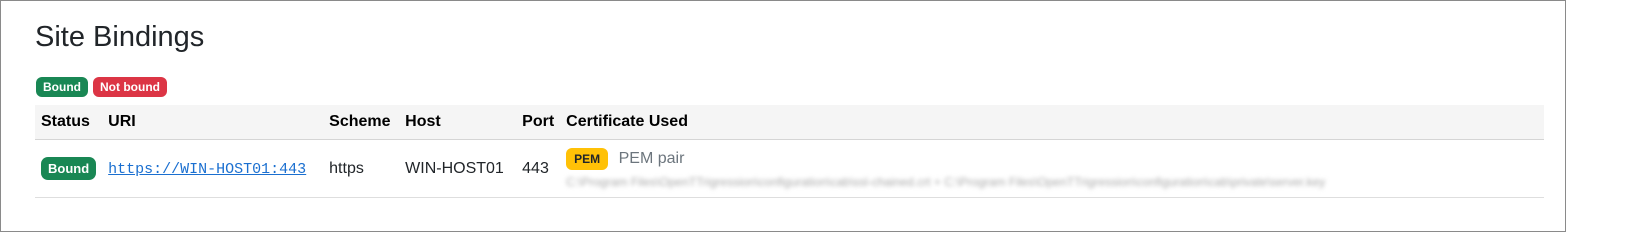  What do you see at coordinates (538, 122) in the screenshot?
I see `column-header-port: Port` at bounding box center [538, 122].